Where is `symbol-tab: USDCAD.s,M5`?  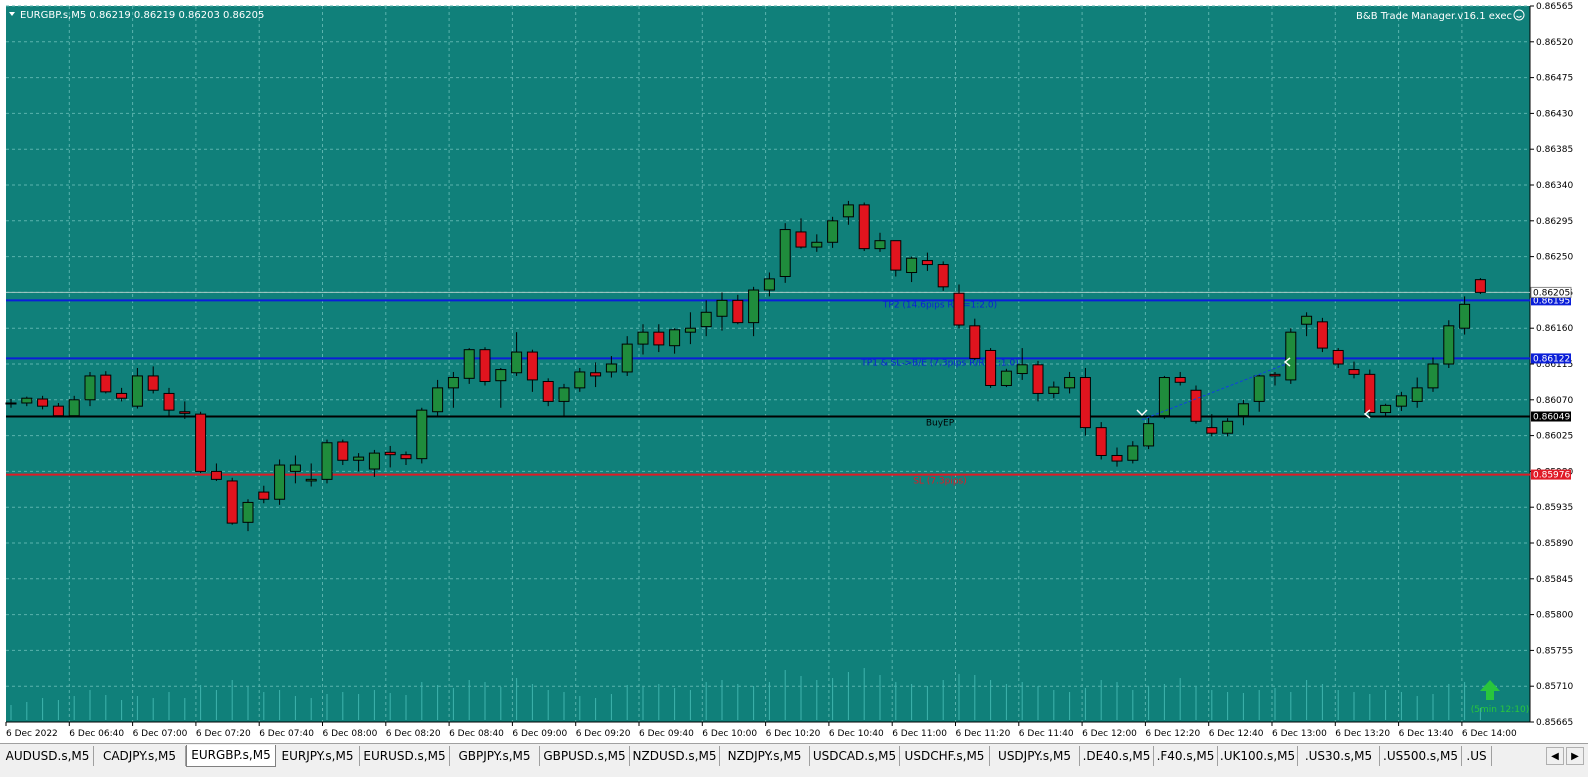 symbol-tab: USDCAD.s,M5 is located at coordinates (855, 756).